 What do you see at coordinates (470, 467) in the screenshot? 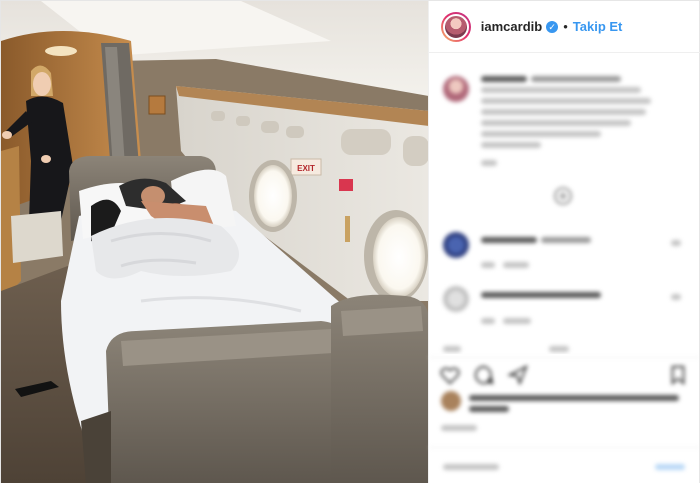
I see `comment-input` at bounding box center [470, 467].